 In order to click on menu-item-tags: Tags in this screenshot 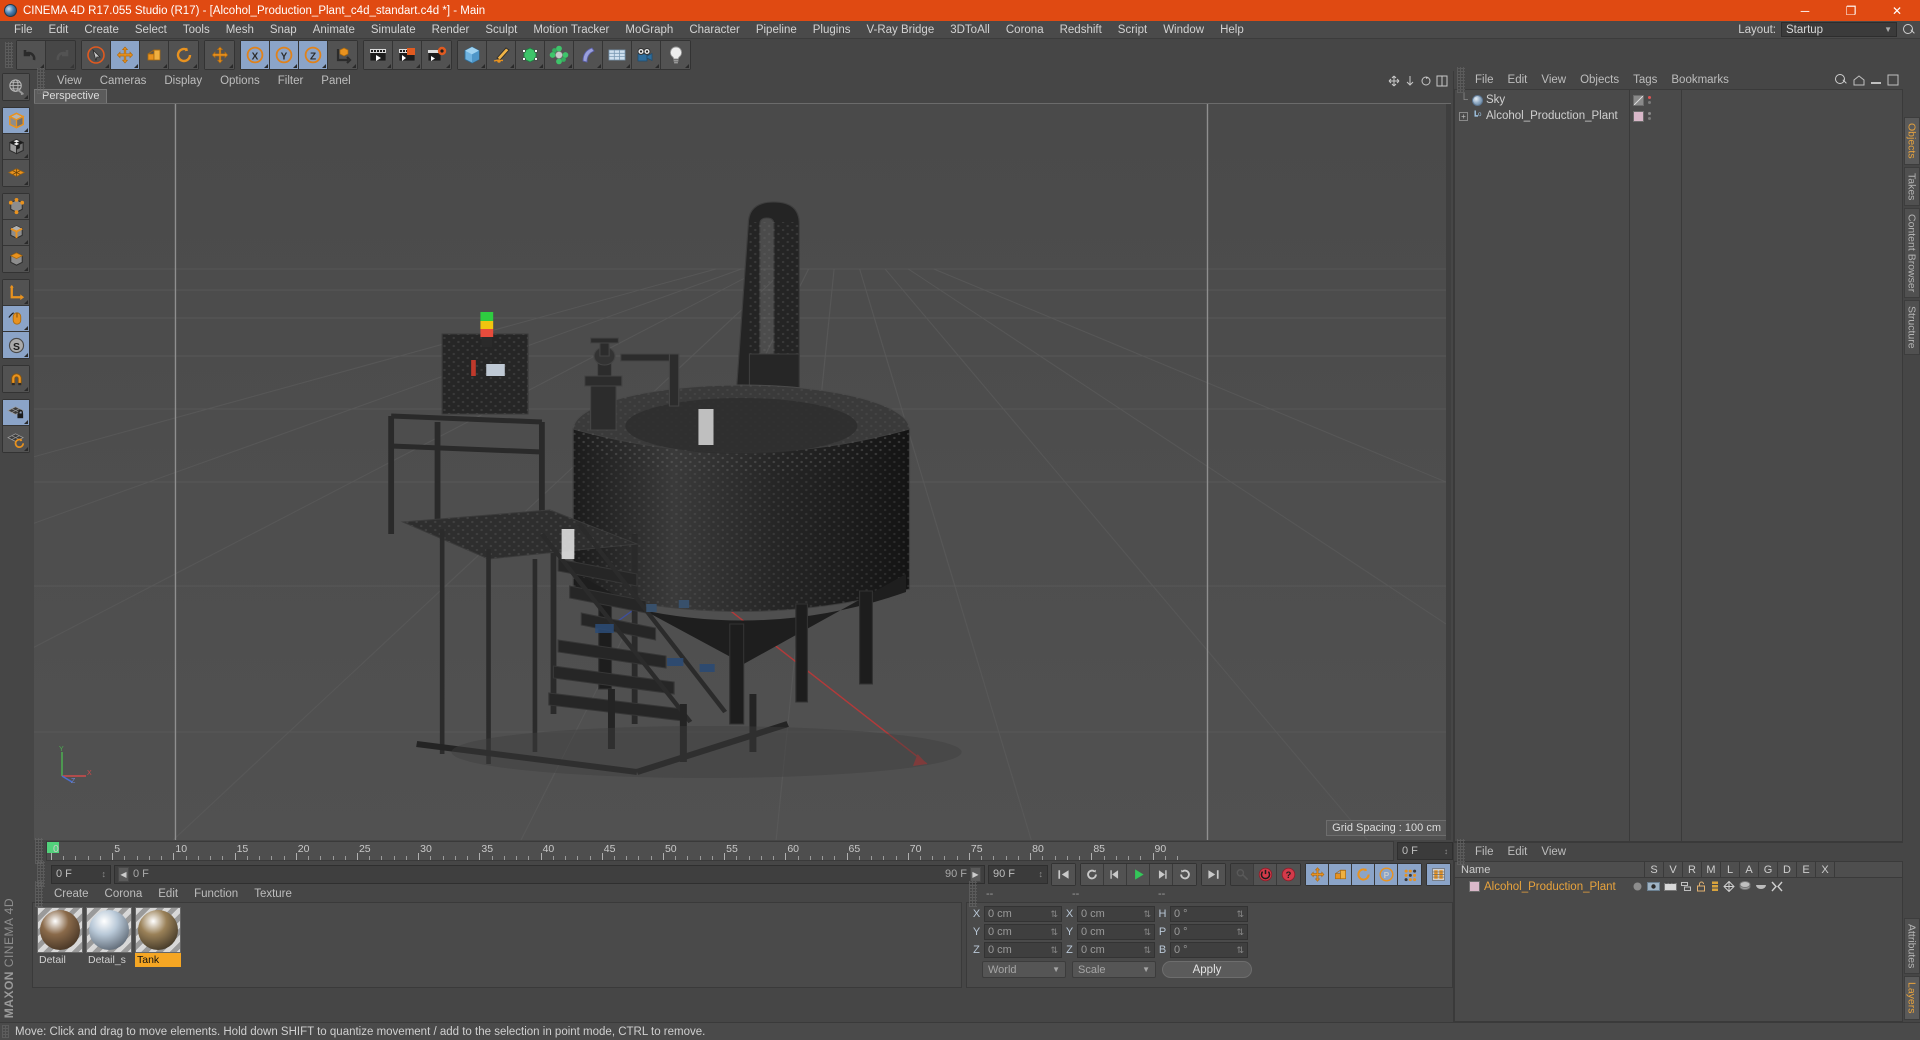, I will do `click(1645, 80)`.